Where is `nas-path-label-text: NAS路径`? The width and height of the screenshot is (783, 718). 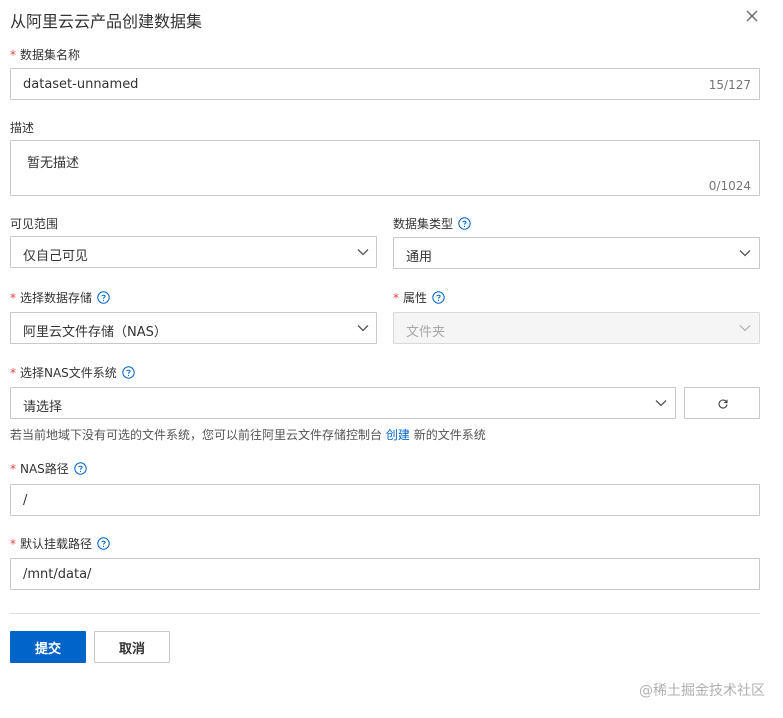
nas-path-label-text: NAS路径 is located at coordinates (44, 469).